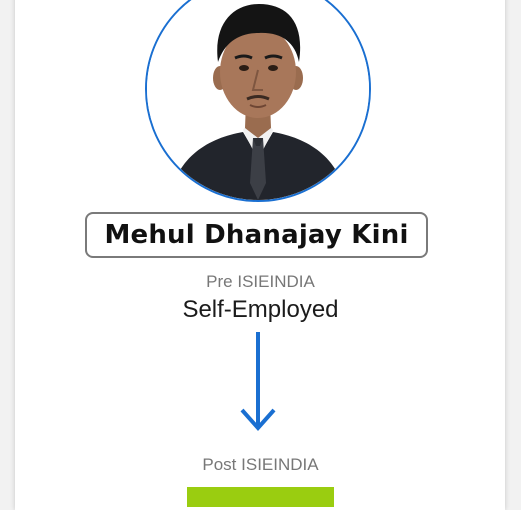 The width and height of the screenshot is (521, 510). Describe the element at coordinates (260, 464) in the screenshot. I see `post-isieindia-label: Post ISIEINDIA` at that location.